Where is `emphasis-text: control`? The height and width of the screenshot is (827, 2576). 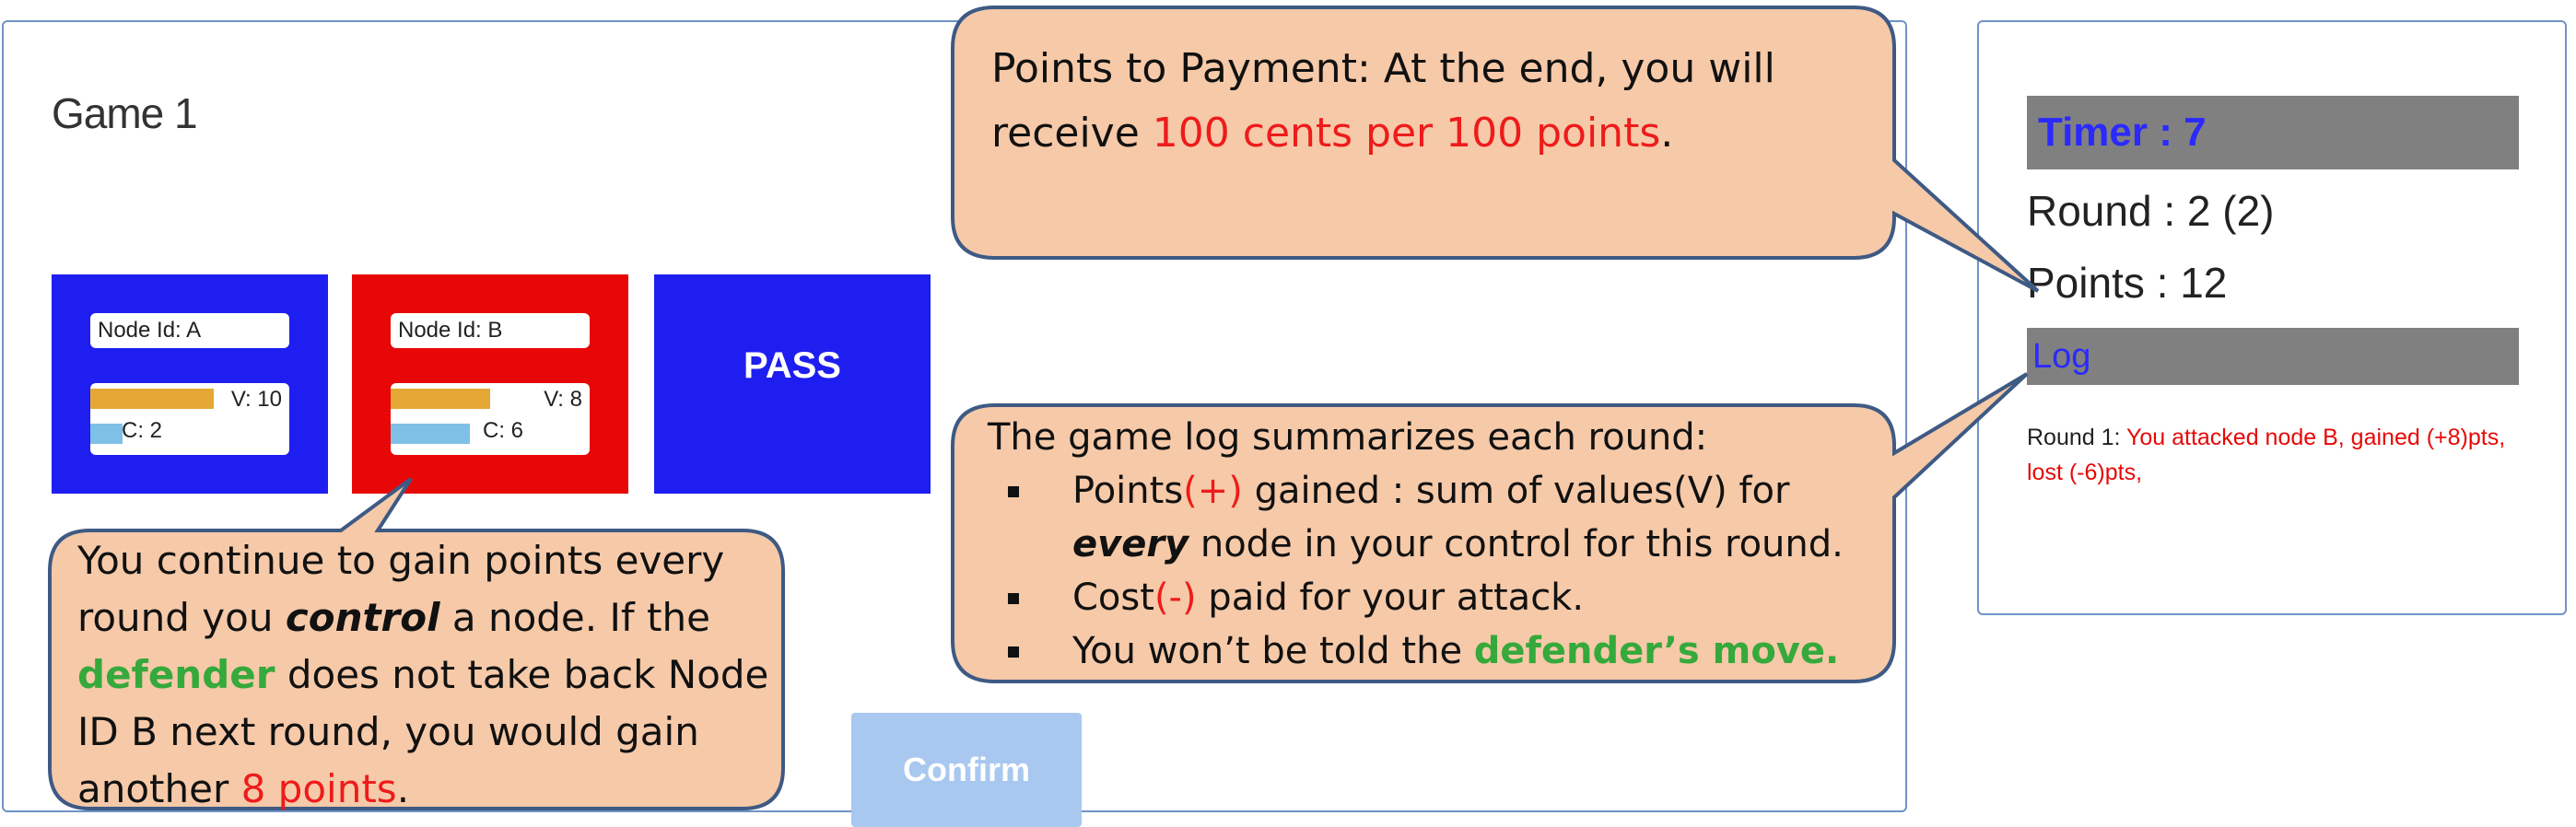
emphasis-text: control is located at coordinates (363, 617).